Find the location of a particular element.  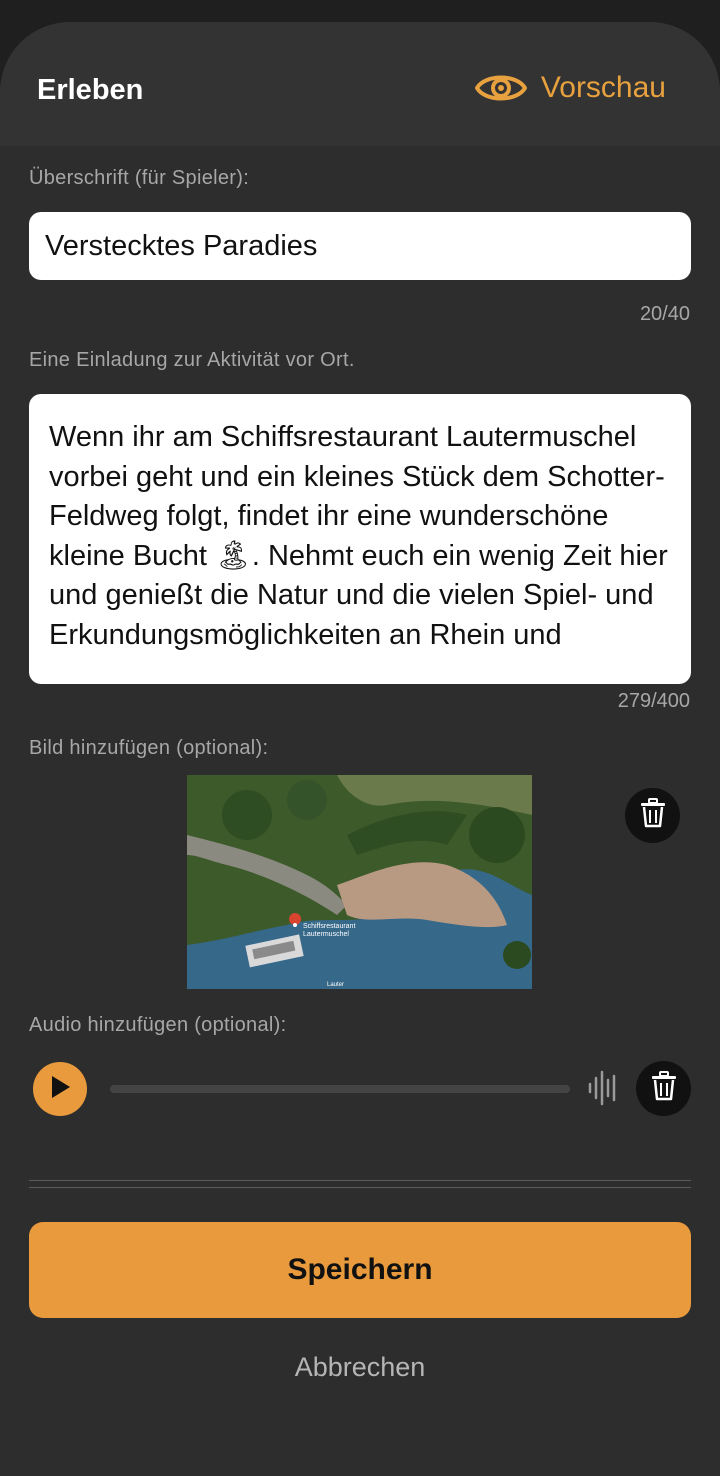

waveform-icon is located at coordinates (604, 1090).